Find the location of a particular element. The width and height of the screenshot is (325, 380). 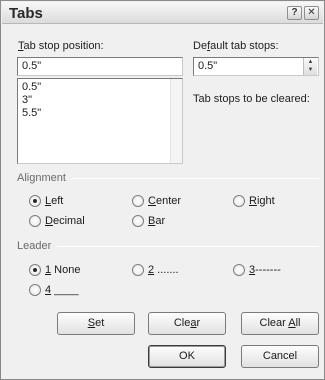

spin-buttons: ▲ ▼ is located at coordinates (310, 66).